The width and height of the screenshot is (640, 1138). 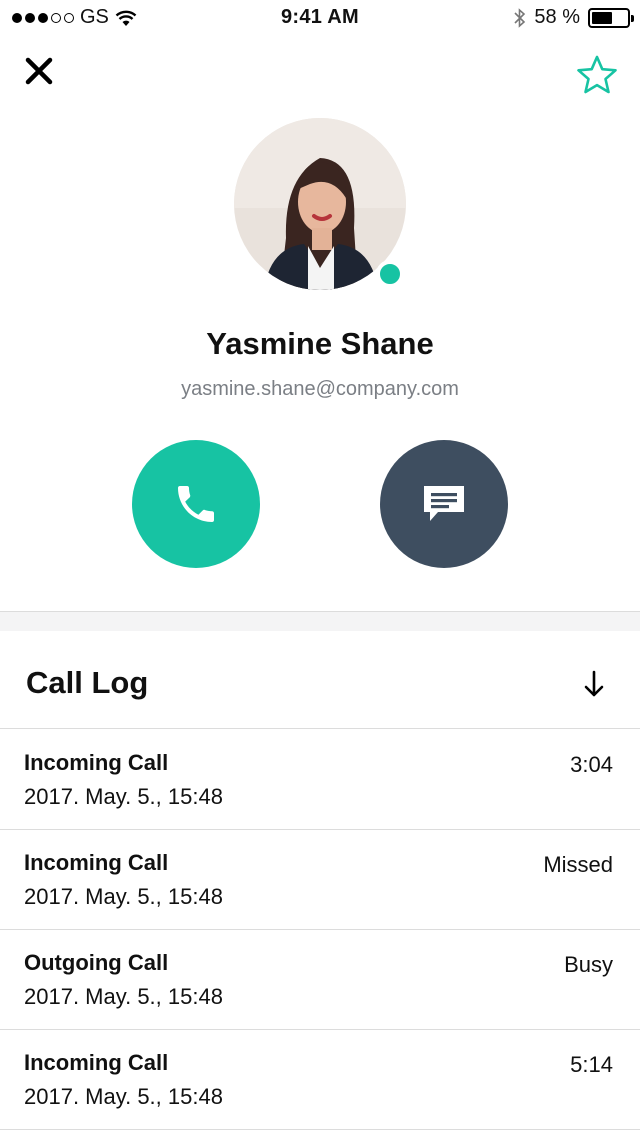 I want to click on call-status: 3:04, so click(x=591, y=764).